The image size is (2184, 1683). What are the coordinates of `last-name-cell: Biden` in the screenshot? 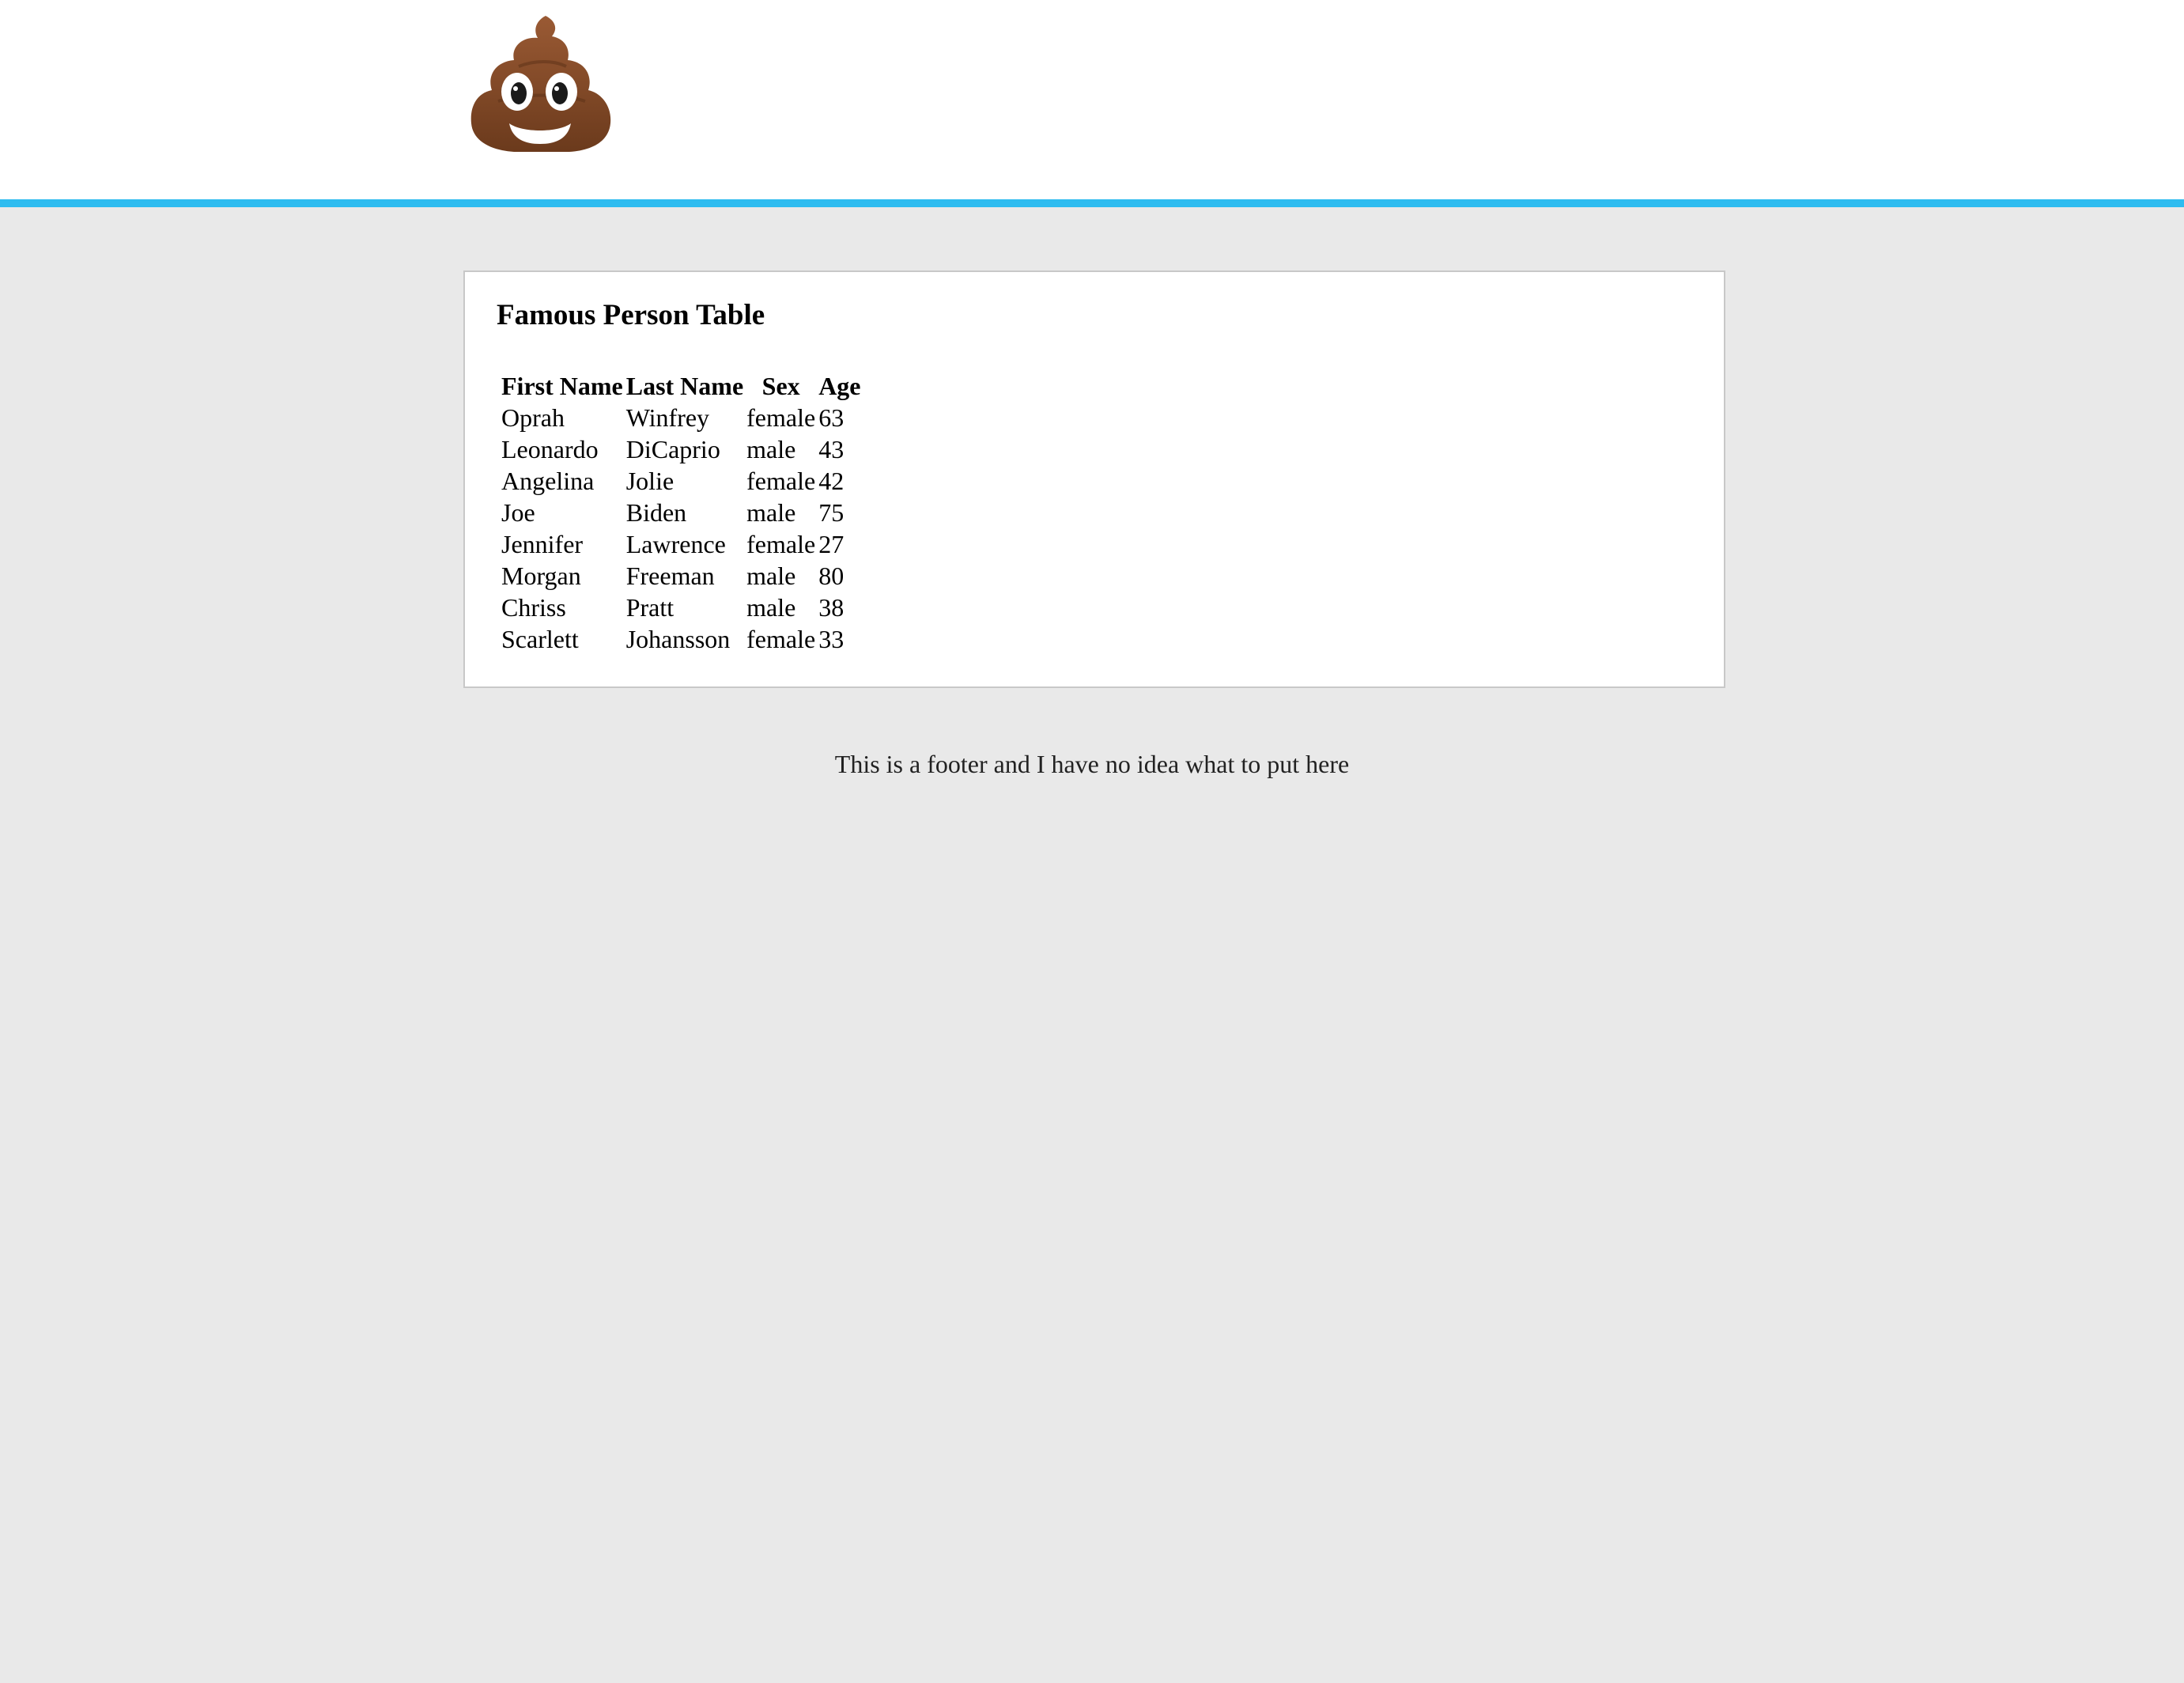 It's located at (656, 513).